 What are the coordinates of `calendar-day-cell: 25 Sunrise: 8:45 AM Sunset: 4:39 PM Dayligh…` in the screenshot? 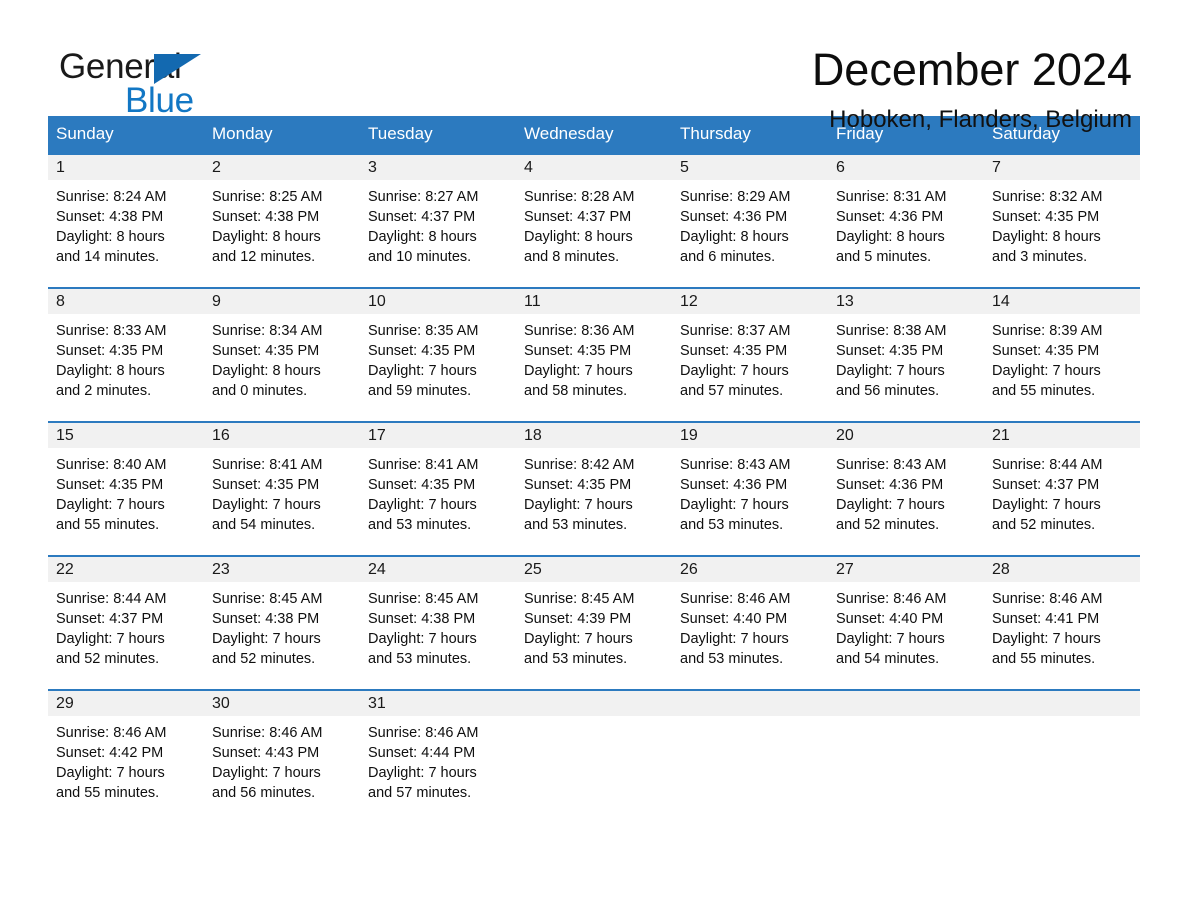 It's located at (594, 622).